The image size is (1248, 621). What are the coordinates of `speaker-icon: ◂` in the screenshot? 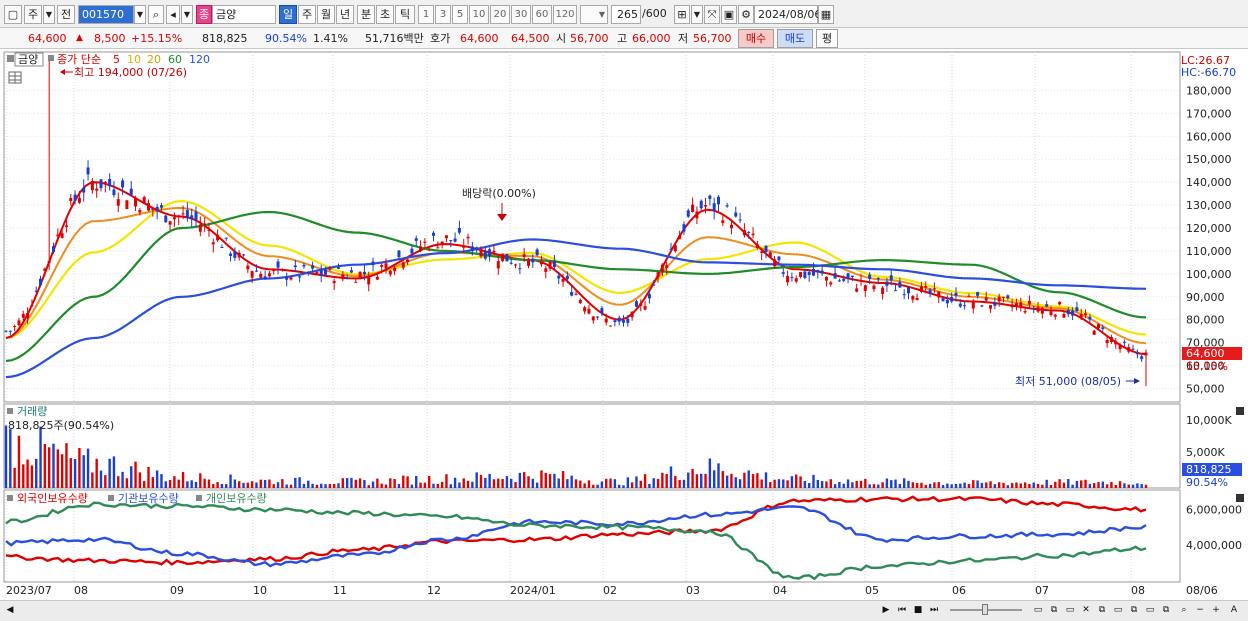 It's located at (173, 14).